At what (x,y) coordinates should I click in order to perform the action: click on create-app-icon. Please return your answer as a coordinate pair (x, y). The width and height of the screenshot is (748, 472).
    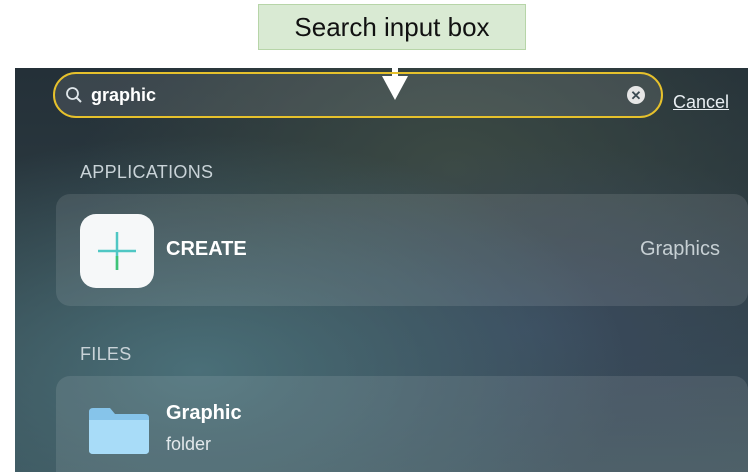
    Looking at the image, I should click on (117, 251).